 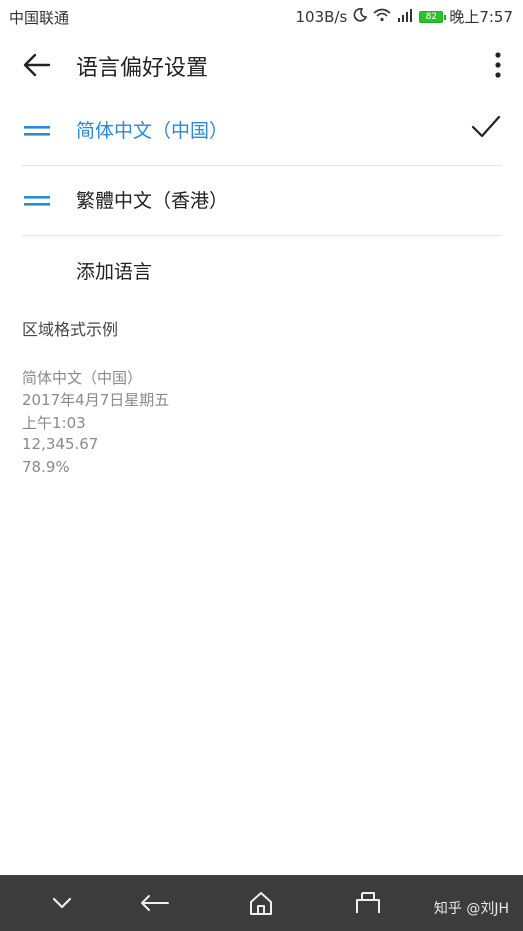 What do you see at coordinates (368, 903) in the screenshot?
I see `recent-apps-icon` at bounding box center [368, 903].